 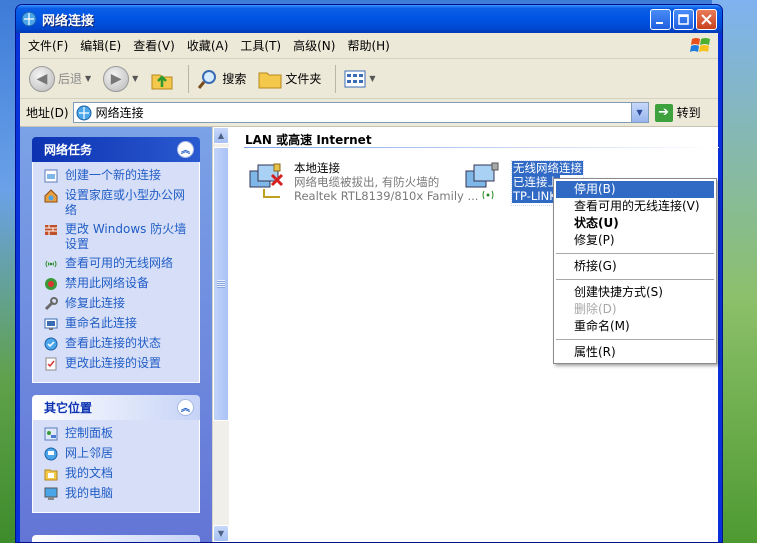 What do you see at coordinates (635, 189) in the screenshot?
I see `menu-disable: 停用(B)` at bounding box center [635, 189].